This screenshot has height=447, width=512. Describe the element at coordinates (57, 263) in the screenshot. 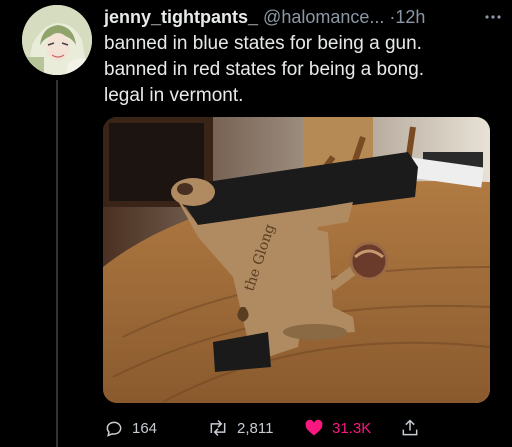

I see `thread-line` at that location.